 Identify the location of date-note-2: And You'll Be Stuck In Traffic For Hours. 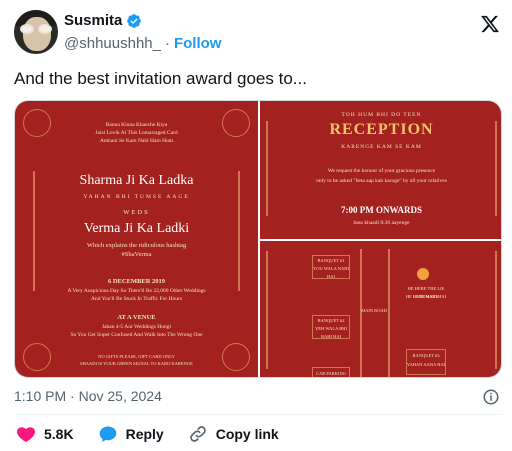
(136, 299).